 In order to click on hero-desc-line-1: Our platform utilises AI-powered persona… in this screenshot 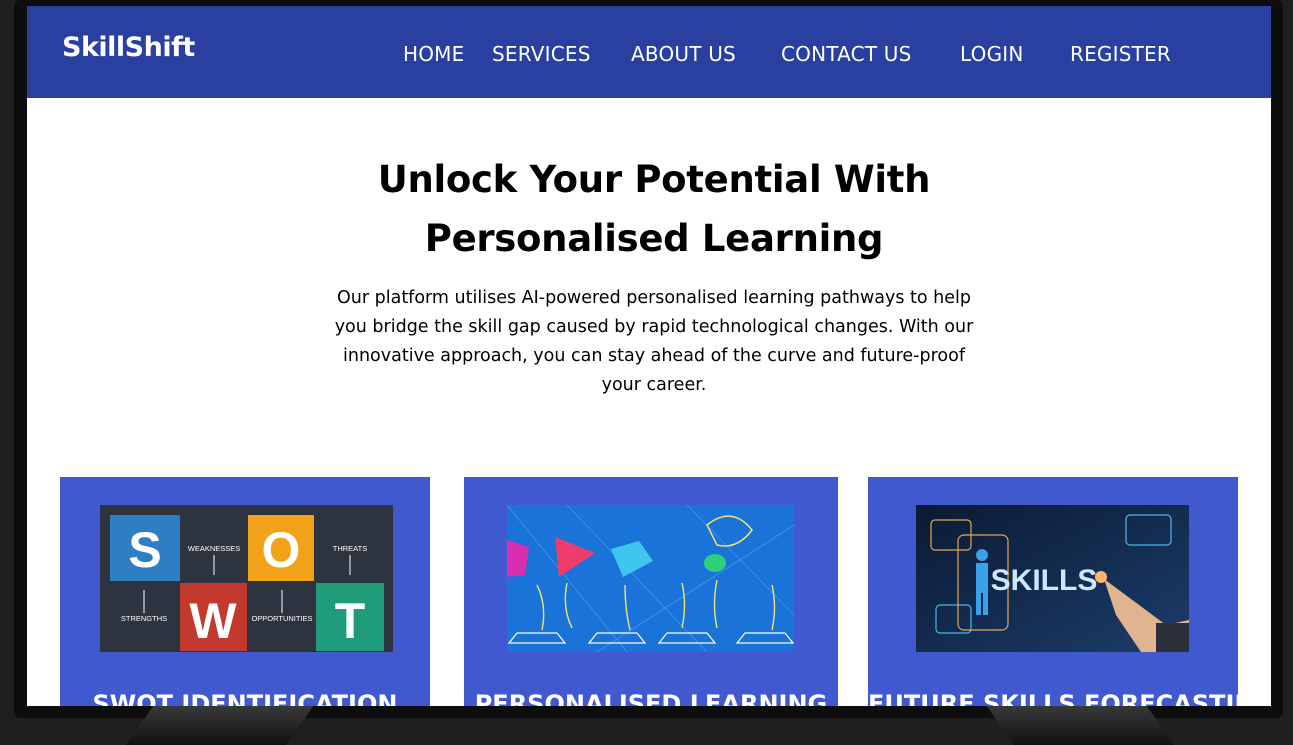, I will do `click(654, 298)`.